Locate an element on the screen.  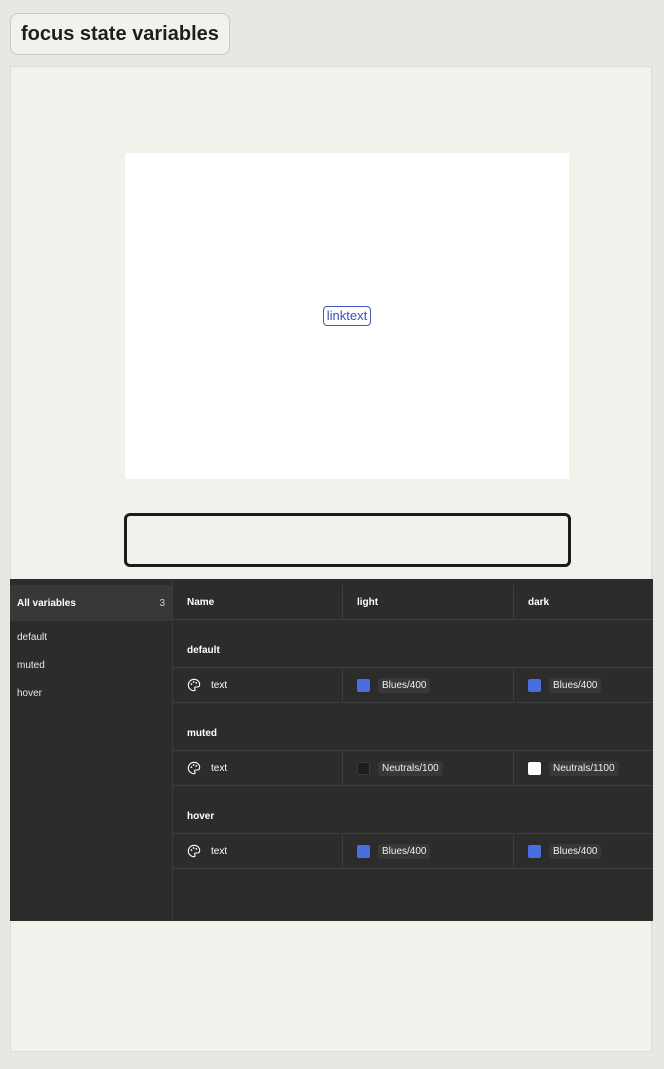
group-header-default: default is located at coordinates (413, 644).